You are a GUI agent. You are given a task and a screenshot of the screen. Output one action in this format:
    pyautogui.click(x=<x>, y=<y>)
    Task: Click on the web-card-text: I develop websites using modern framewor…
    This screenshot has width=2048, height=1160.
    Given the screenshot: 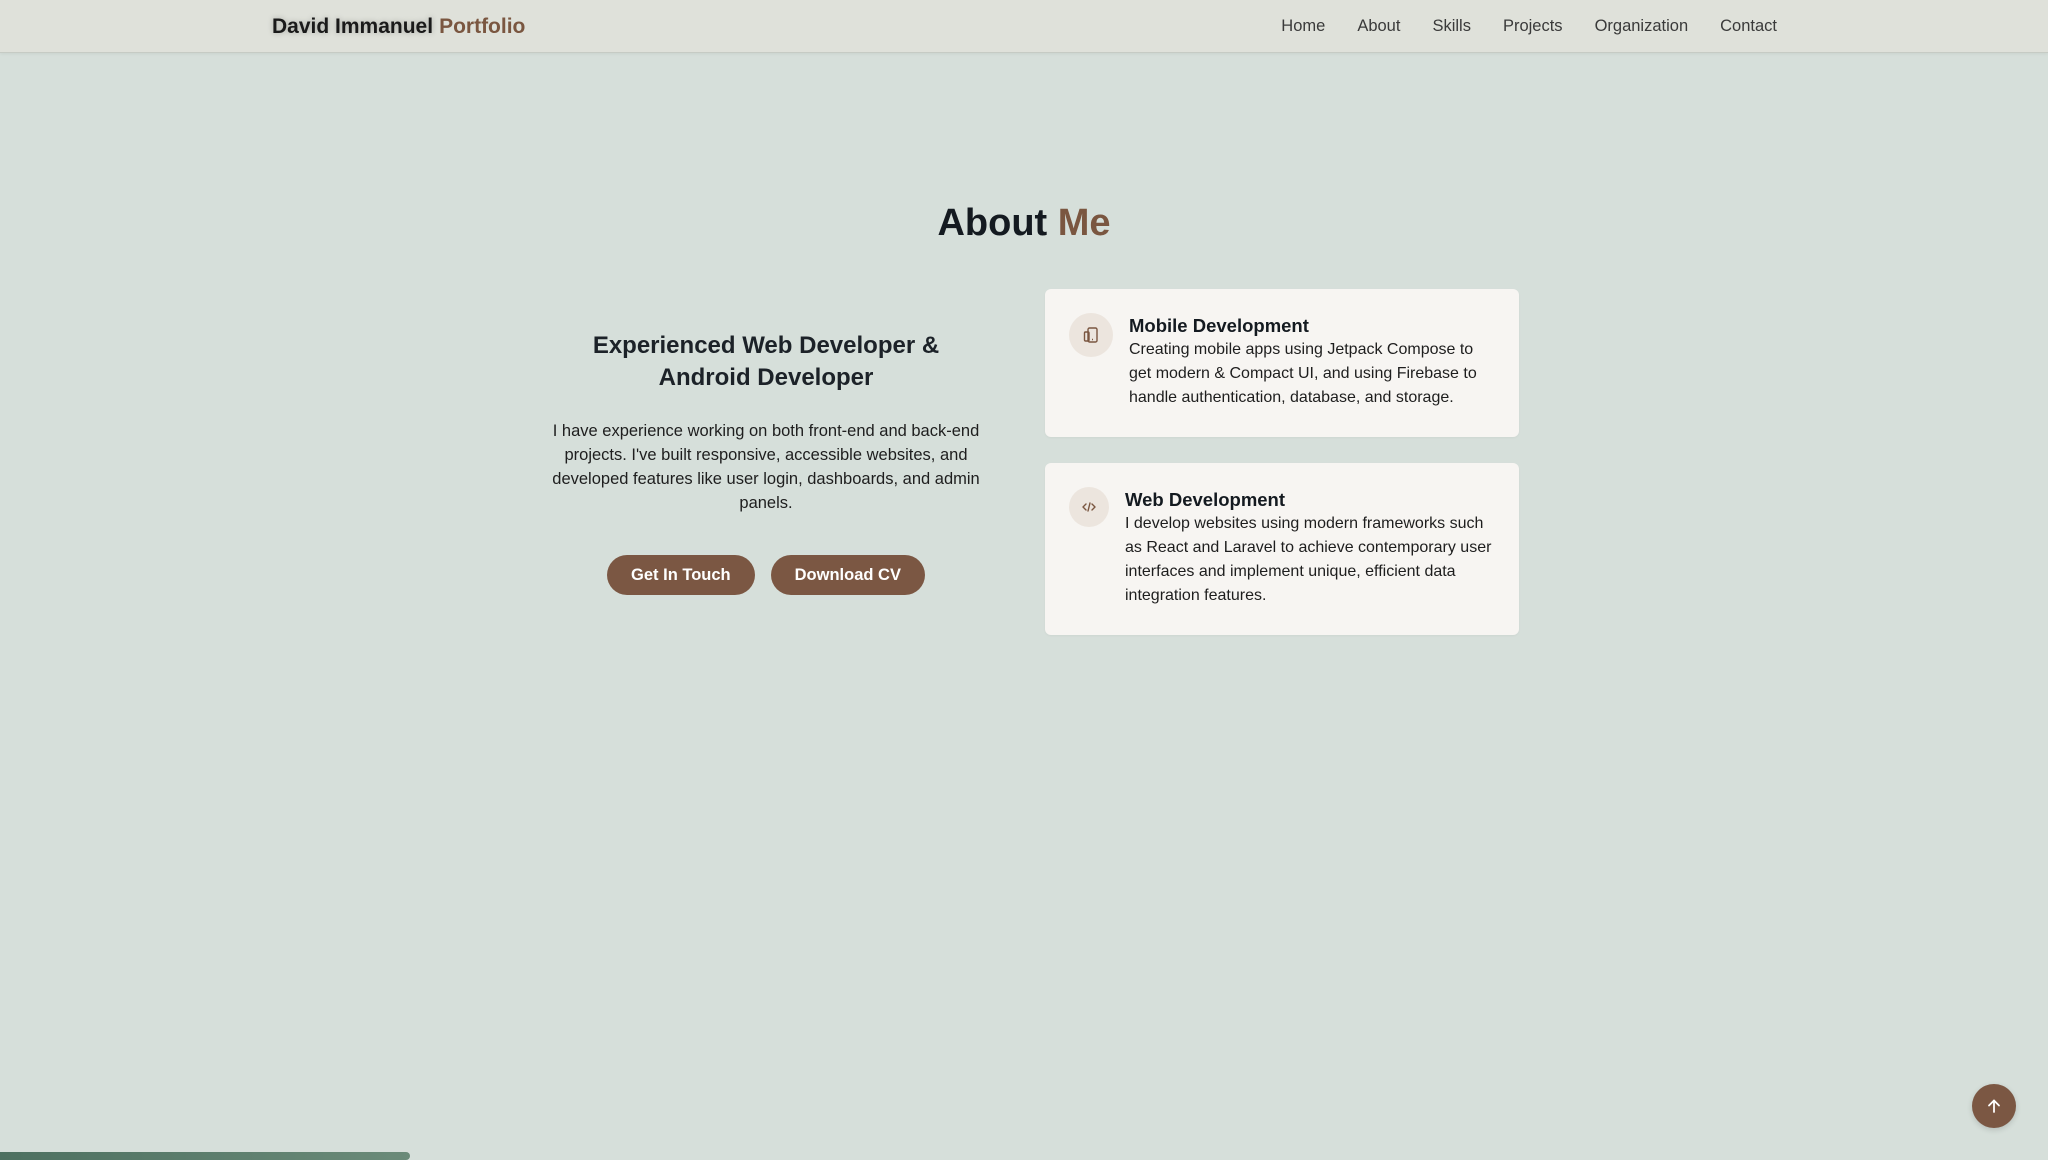 What is the action you would take?
    pyautogui.click(x=1308, y=559)
    